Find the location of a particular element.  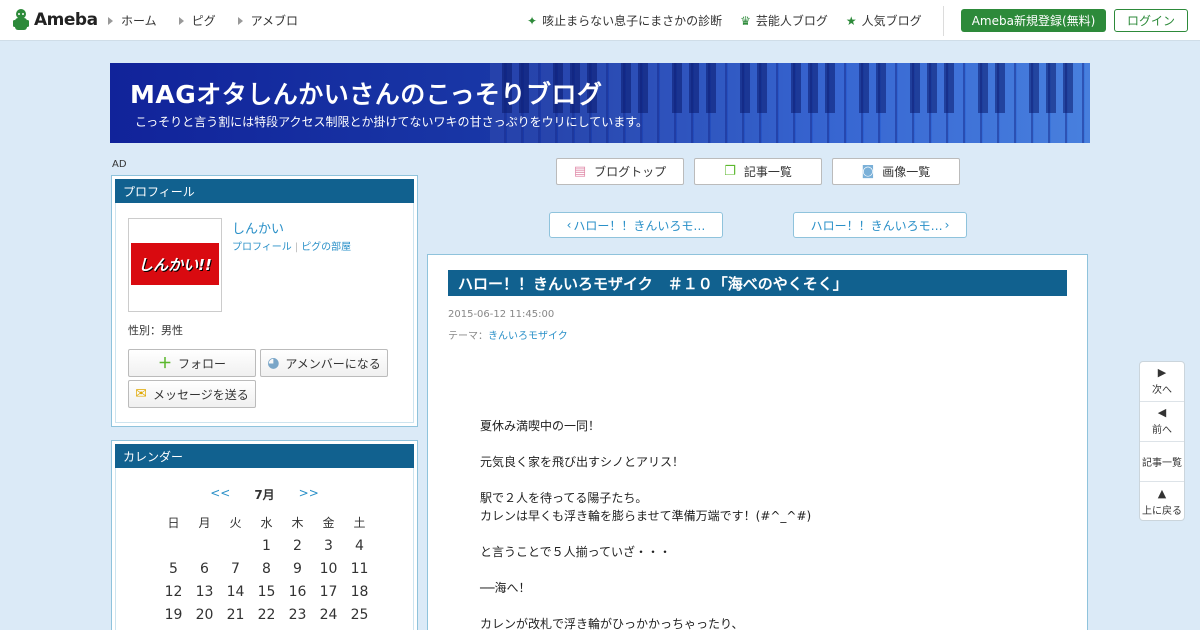

link-celebrity-blog: ♛ 芸能人ブログ is located at coordinates (784, 20).